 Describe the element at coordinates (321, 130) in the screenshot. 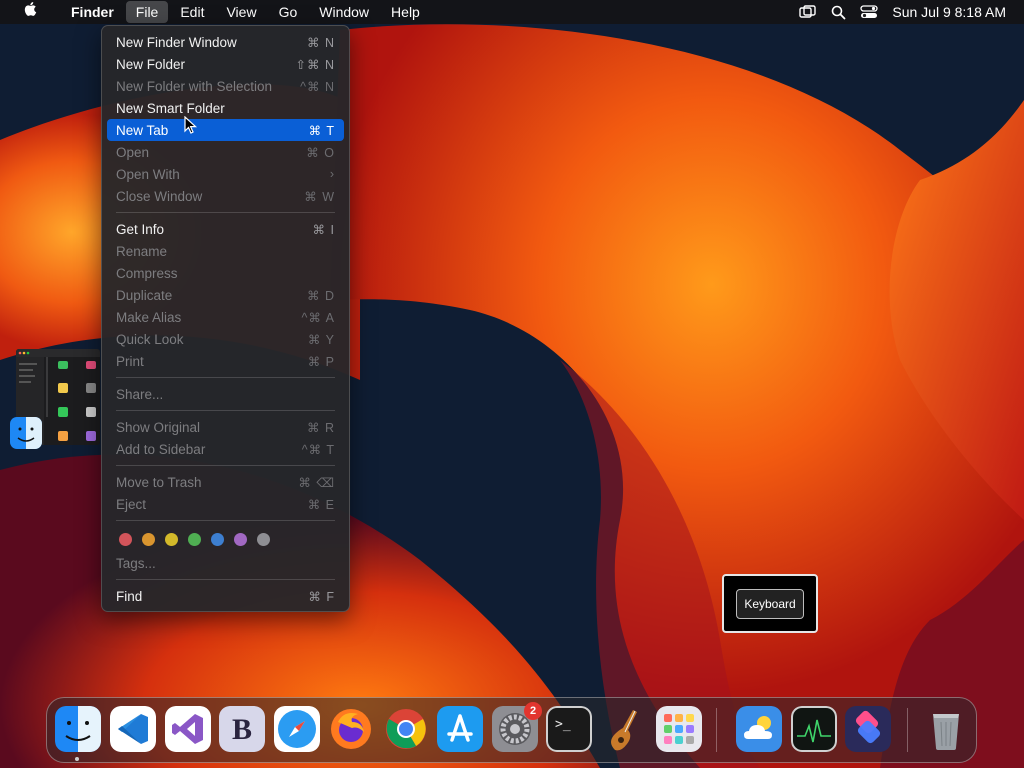

I see `menu-item-shortcut: ⌘ T` at that location.